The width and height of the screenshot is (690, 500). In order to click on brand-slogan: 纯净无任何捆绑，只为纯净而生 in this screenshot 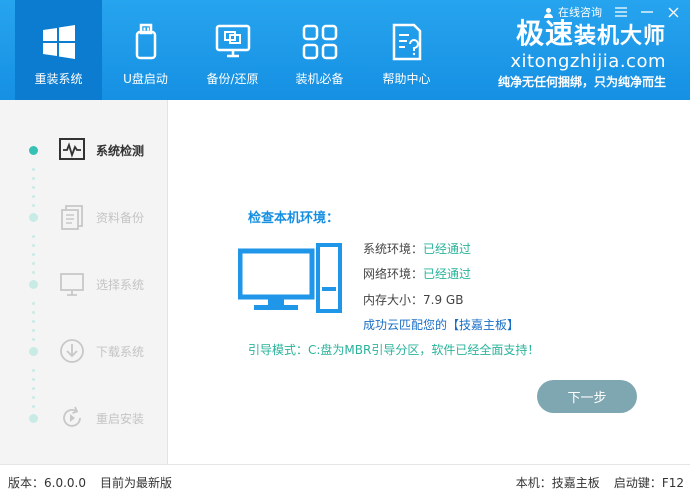, I will do `click(581, 82)`.